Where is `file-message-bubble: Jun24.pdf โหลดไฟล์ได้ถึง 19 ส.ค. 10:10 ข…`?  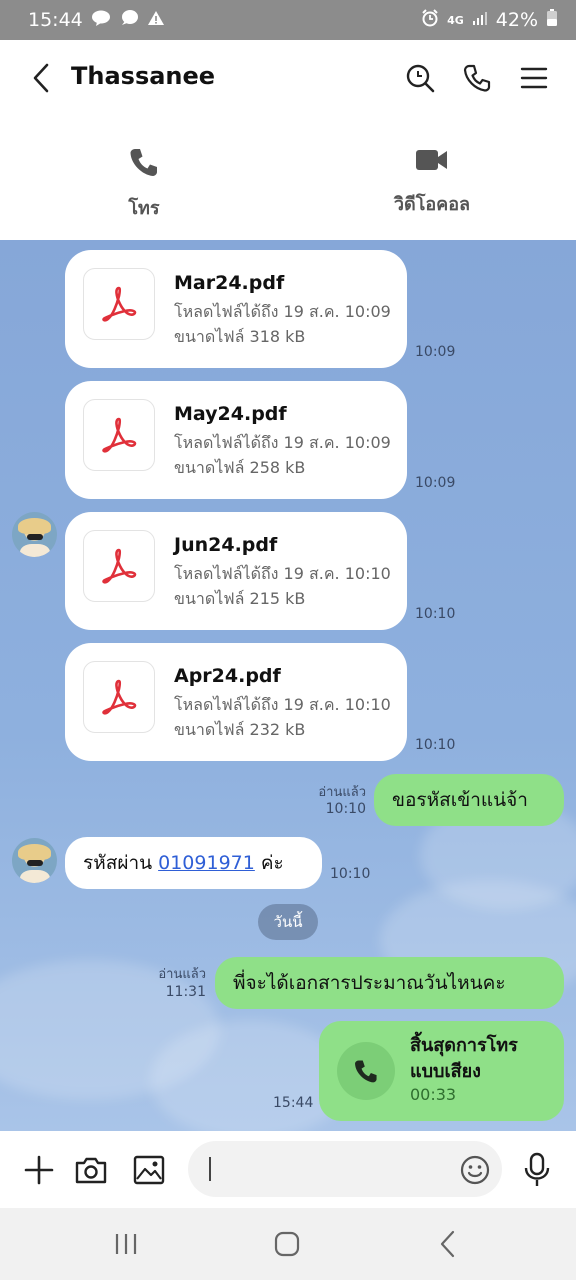 file-message-bubble: Jun24.pdf โหลดไฟล์ได้ถึง 19 ส.ค. 10:10 ข… is located at coordinates (236, 571).